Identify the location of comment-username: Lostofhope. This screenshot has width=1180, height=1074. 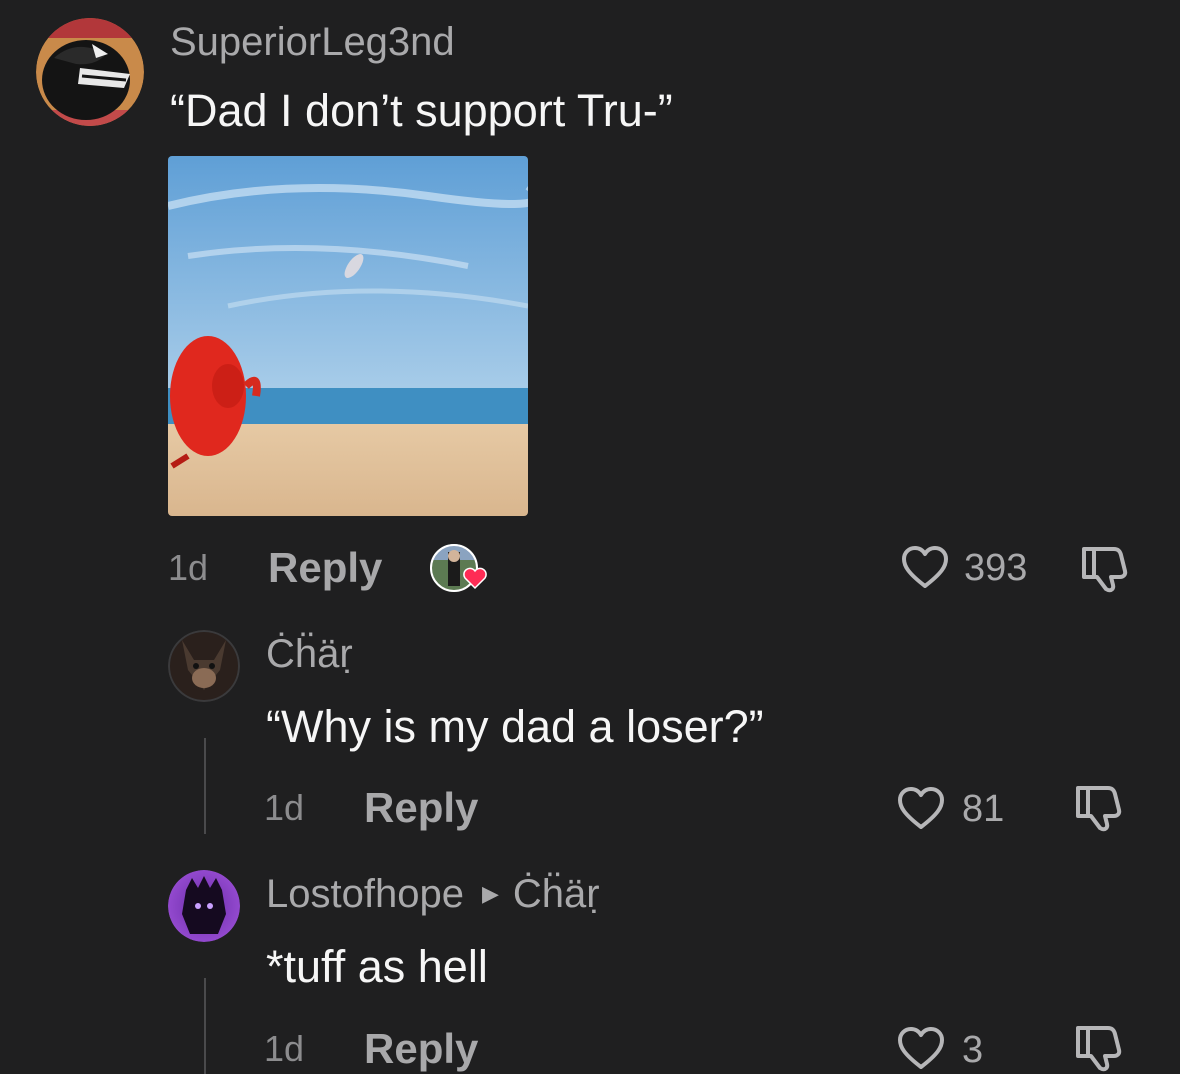
(365, 894).